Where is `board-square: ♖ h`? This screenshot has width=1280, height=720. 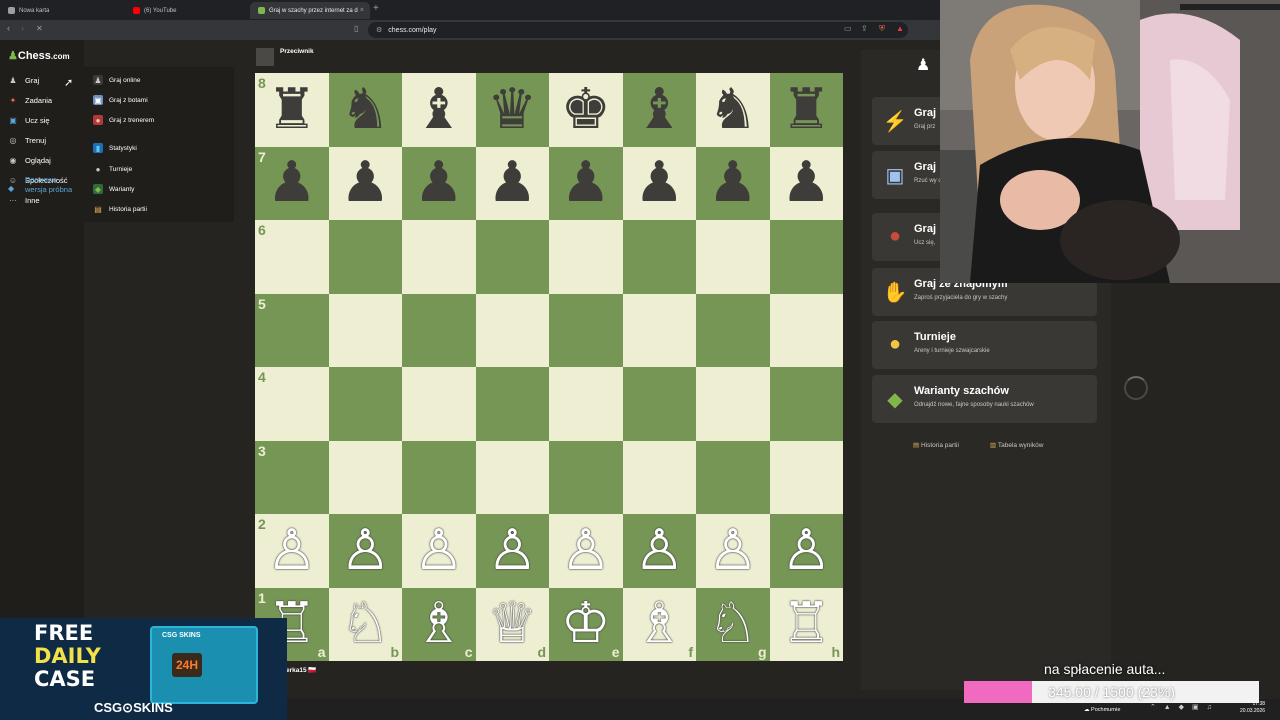
board-square: ♖ h is located at coordinates (806, 624).